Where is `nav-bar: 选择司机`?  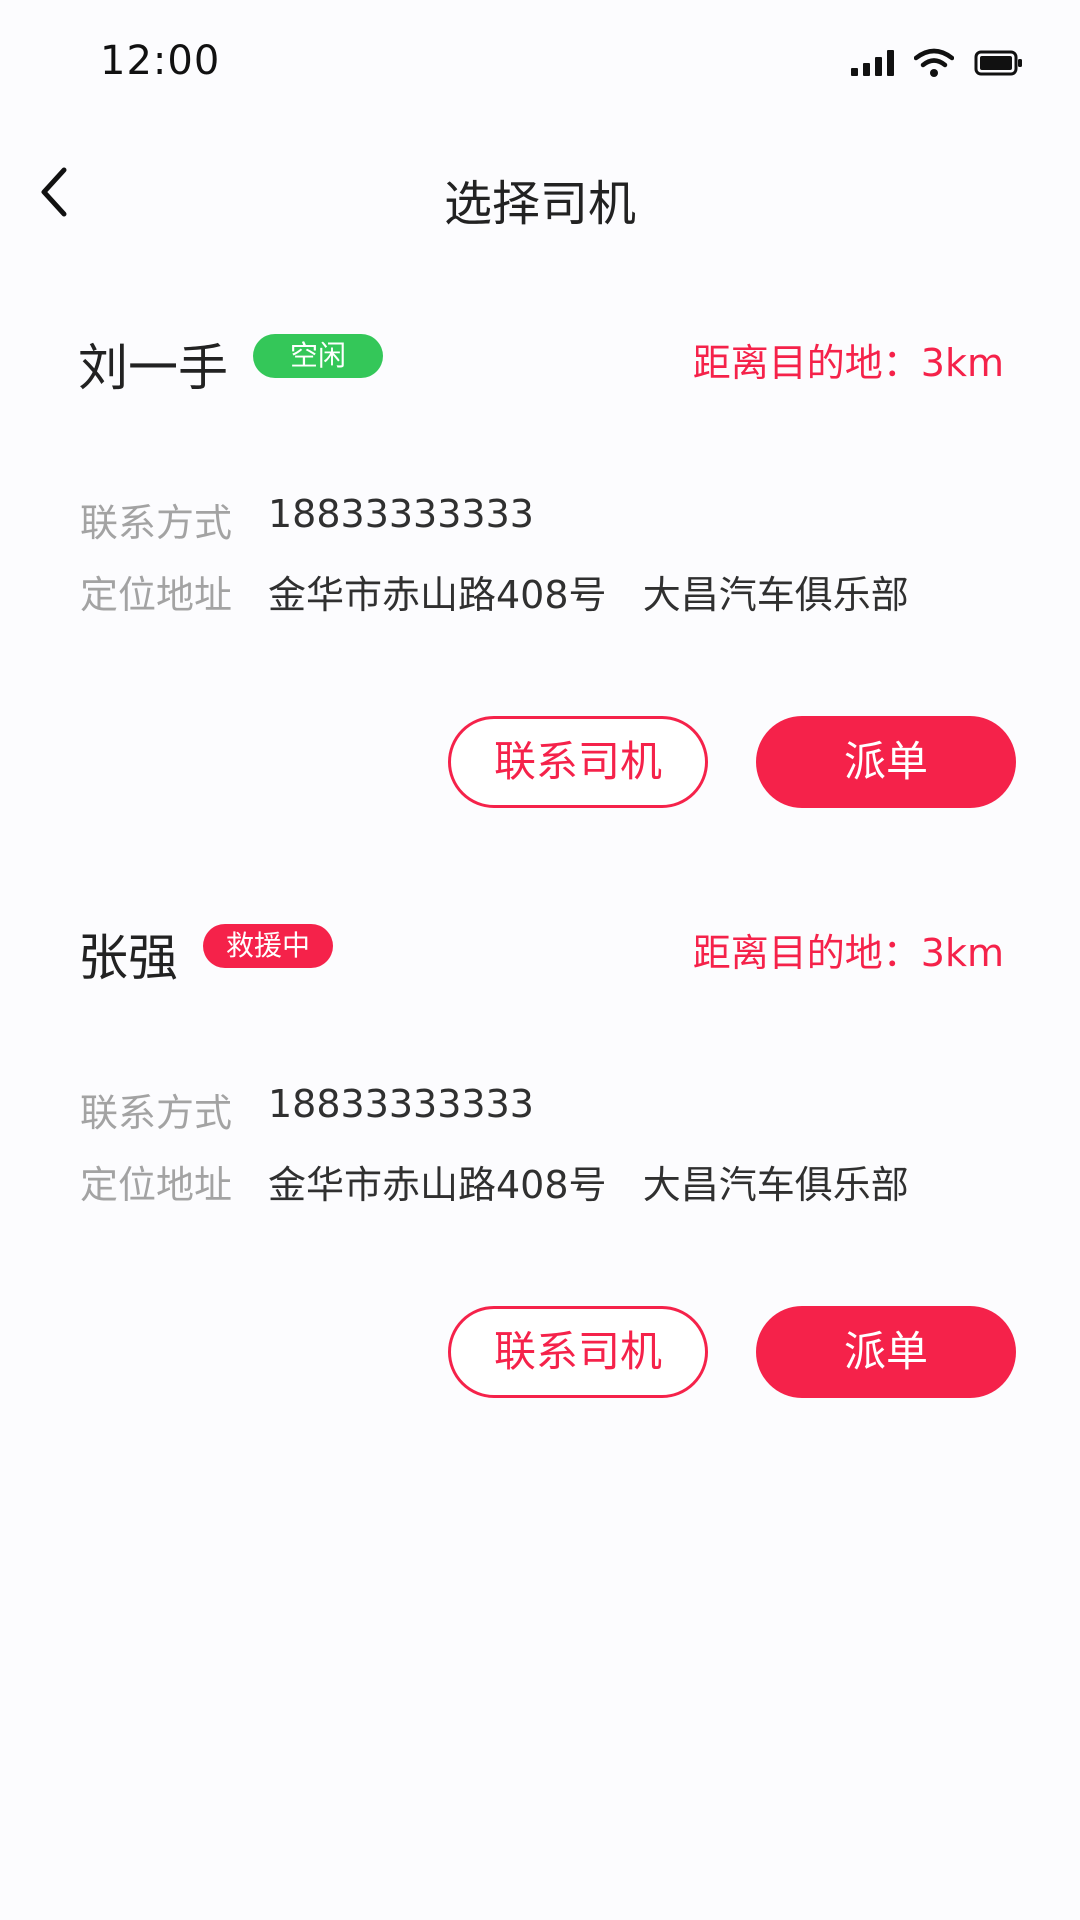
nav-bar: 选择司机 is located at coordinates (540, 195).